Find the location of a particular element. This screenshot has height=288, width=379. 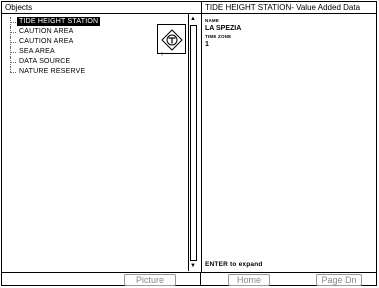

picture-button: Picture is located at coordinates (150, 280).